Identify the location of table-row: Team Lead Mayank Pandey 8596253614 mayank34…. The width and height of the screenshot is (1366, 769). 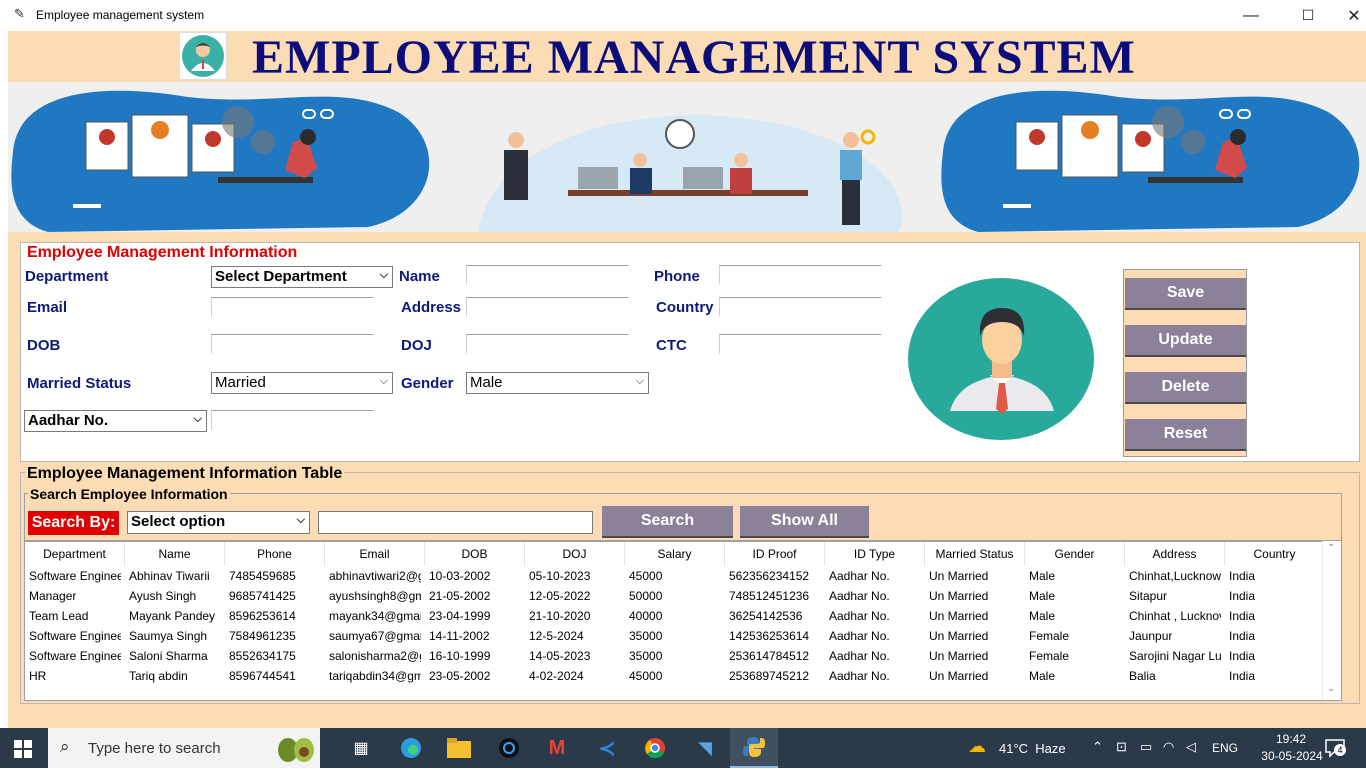
(675, 616).